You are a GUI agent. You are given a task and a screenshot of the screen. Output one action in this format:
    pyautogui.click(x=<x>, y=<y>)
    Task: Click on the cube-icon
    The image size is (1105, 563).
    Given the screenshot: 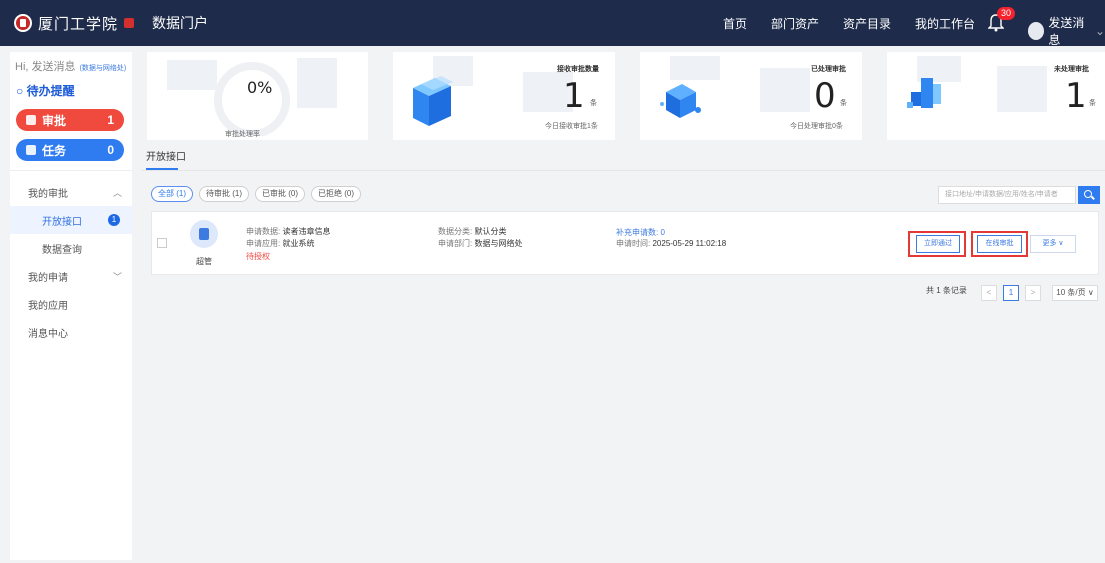 What is the action you would take?
    pyautogui.click(x=680, y=101)
    